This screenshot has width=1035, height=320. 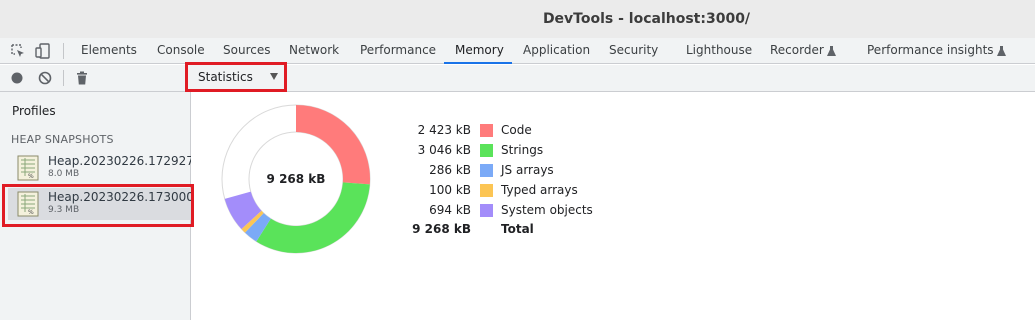 I want to click on tab-performance: Performance, so click(x=398, y=51).